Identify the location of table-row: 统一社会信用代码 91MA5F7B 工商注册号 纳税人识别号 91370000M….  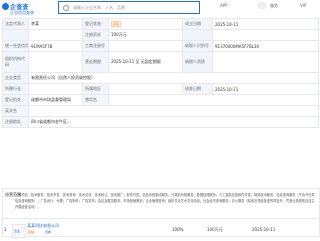
(160, 46).